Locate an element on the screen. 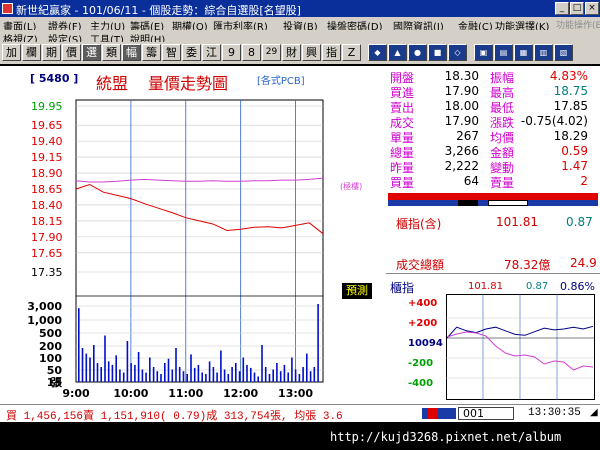 The height and width of the screenshot is (450, 600). toolbar-button-8: 8 is located at coordinates (251, 52).